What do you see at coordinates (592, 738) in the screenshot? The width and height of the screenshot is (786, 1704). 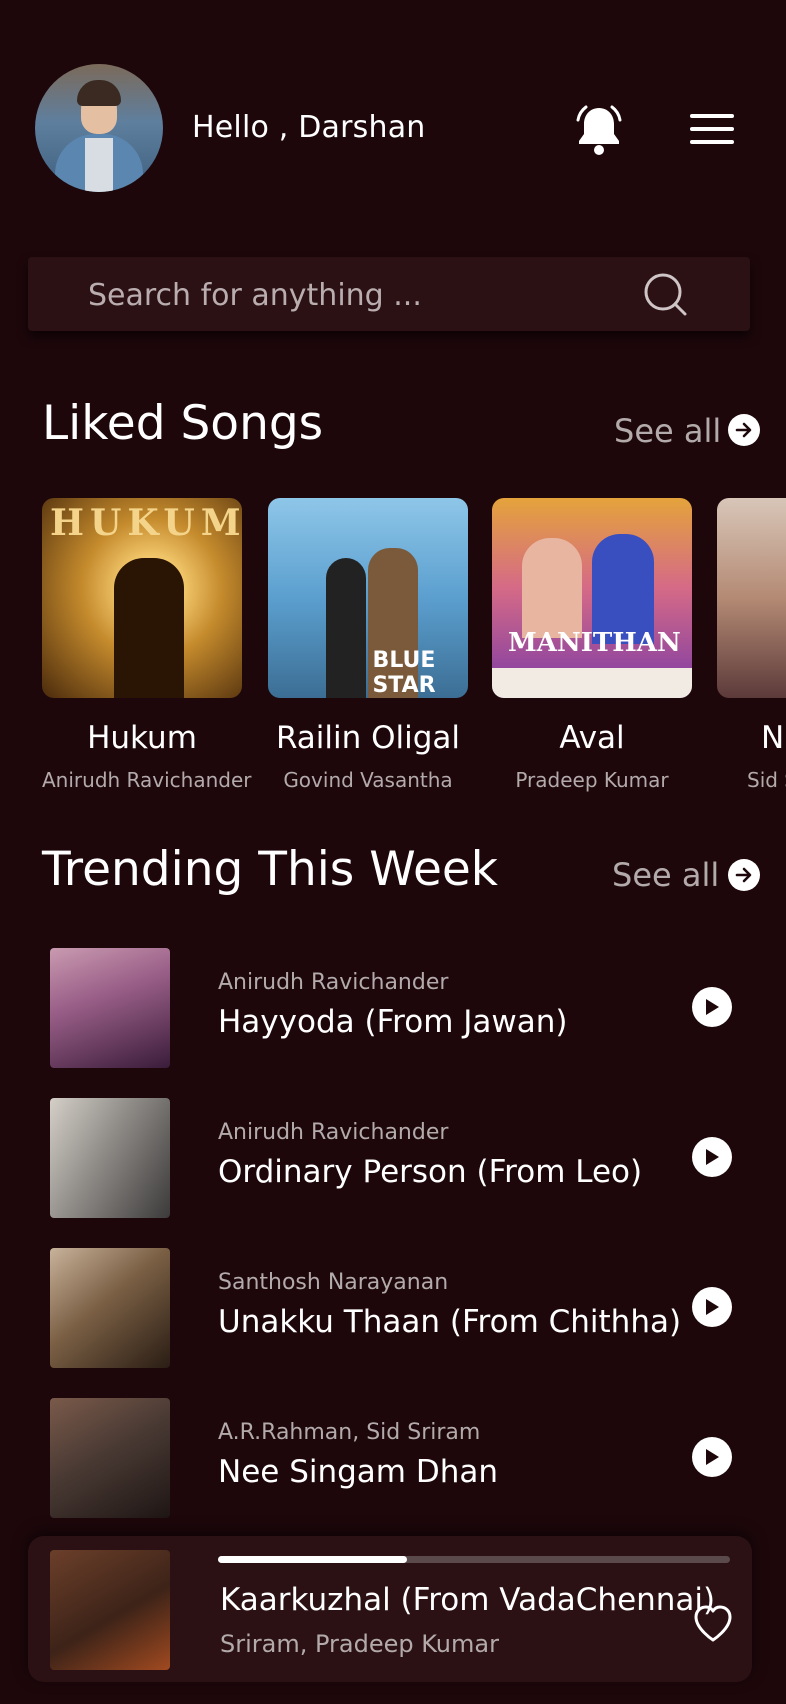 I see `song-title: Aval` at bounding box center [592, 738].